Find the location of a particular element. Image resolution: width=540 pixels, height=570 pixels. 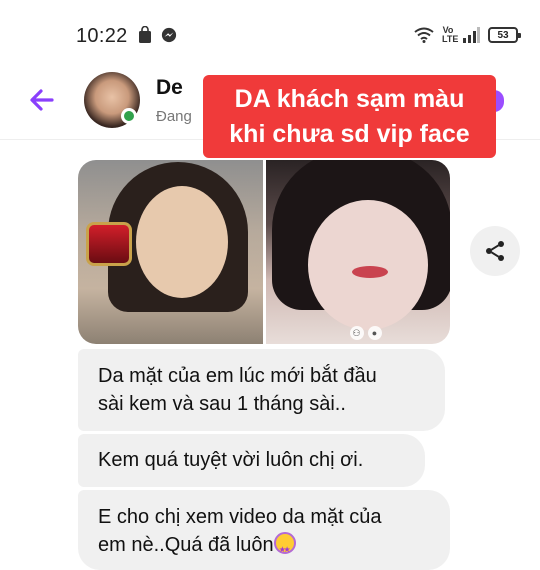

star-struck-emoji-icon is located at coordinates (284, 548).